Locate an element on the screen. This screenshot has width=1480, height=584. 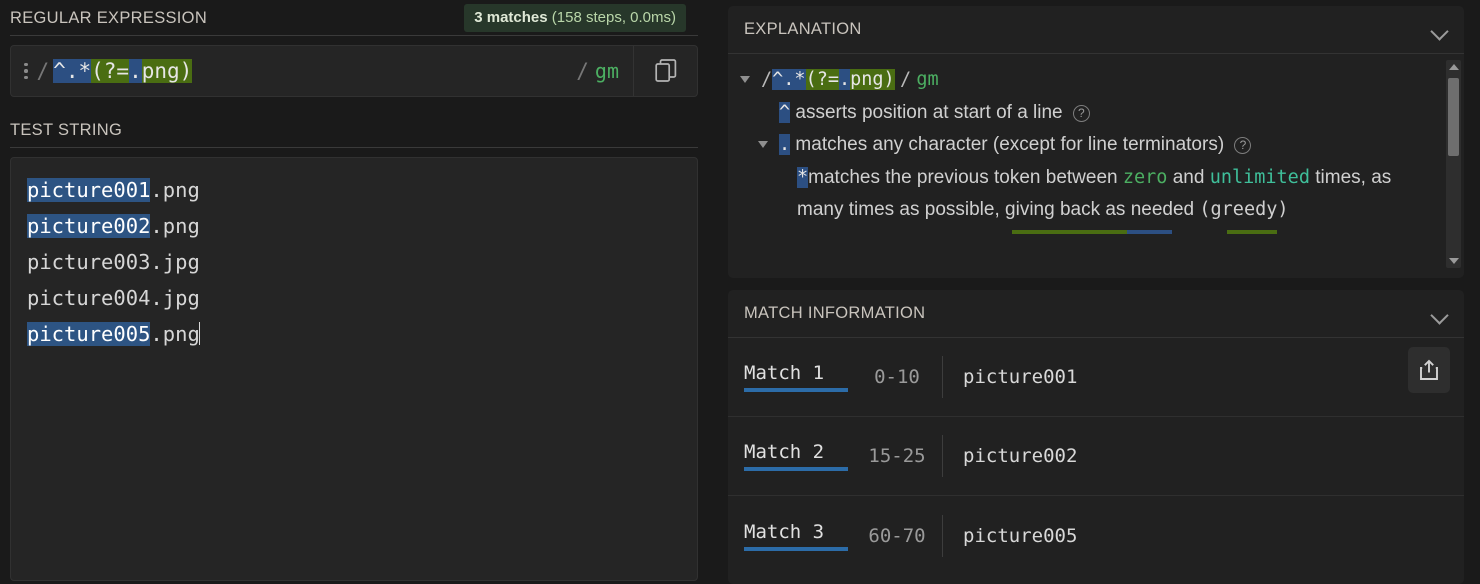
test-line-text: picture003 is located at coordinates (89, 262).